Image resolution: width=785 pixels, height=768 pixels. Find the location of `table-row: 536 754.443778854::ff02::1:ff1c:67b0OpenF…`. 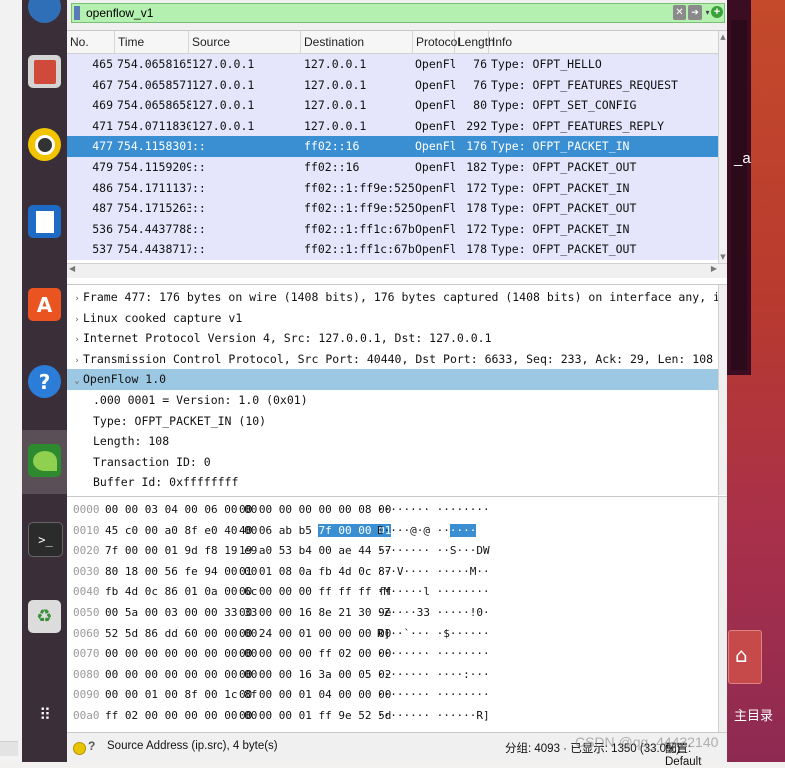

table-row: 536 754.443778854::ff02::1:ff1c:67b0OpenF… is located at coordinates (393, 229).